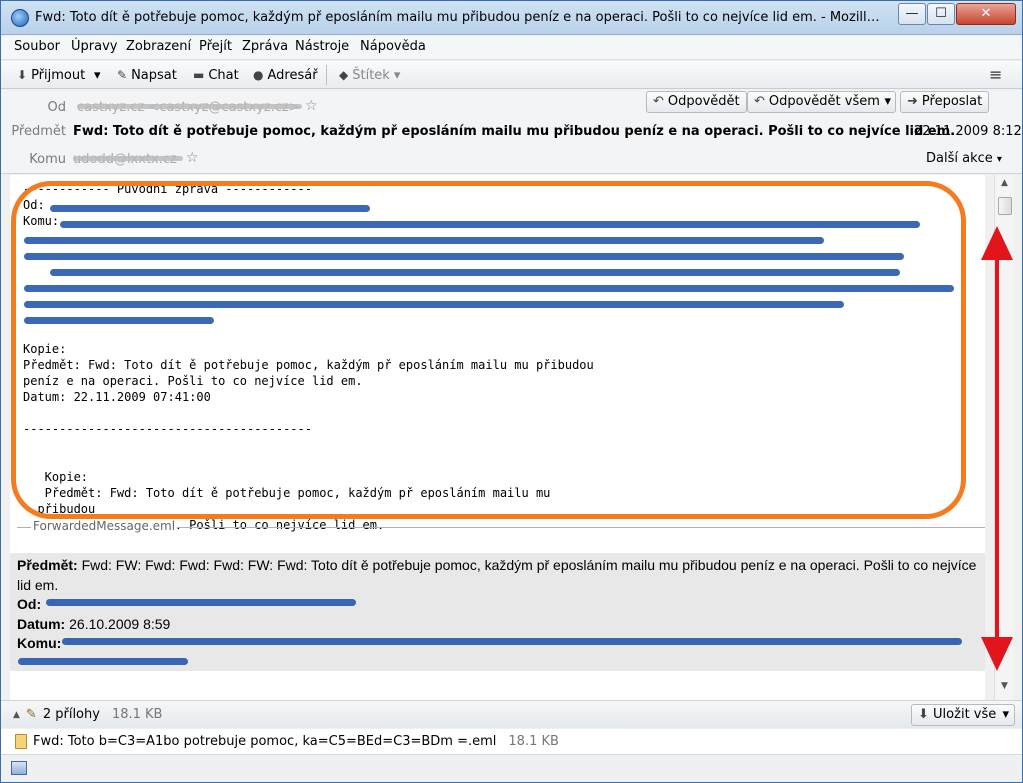 The image size is (1023, 783). I want to click on online-status-icon, so click(19, 768).